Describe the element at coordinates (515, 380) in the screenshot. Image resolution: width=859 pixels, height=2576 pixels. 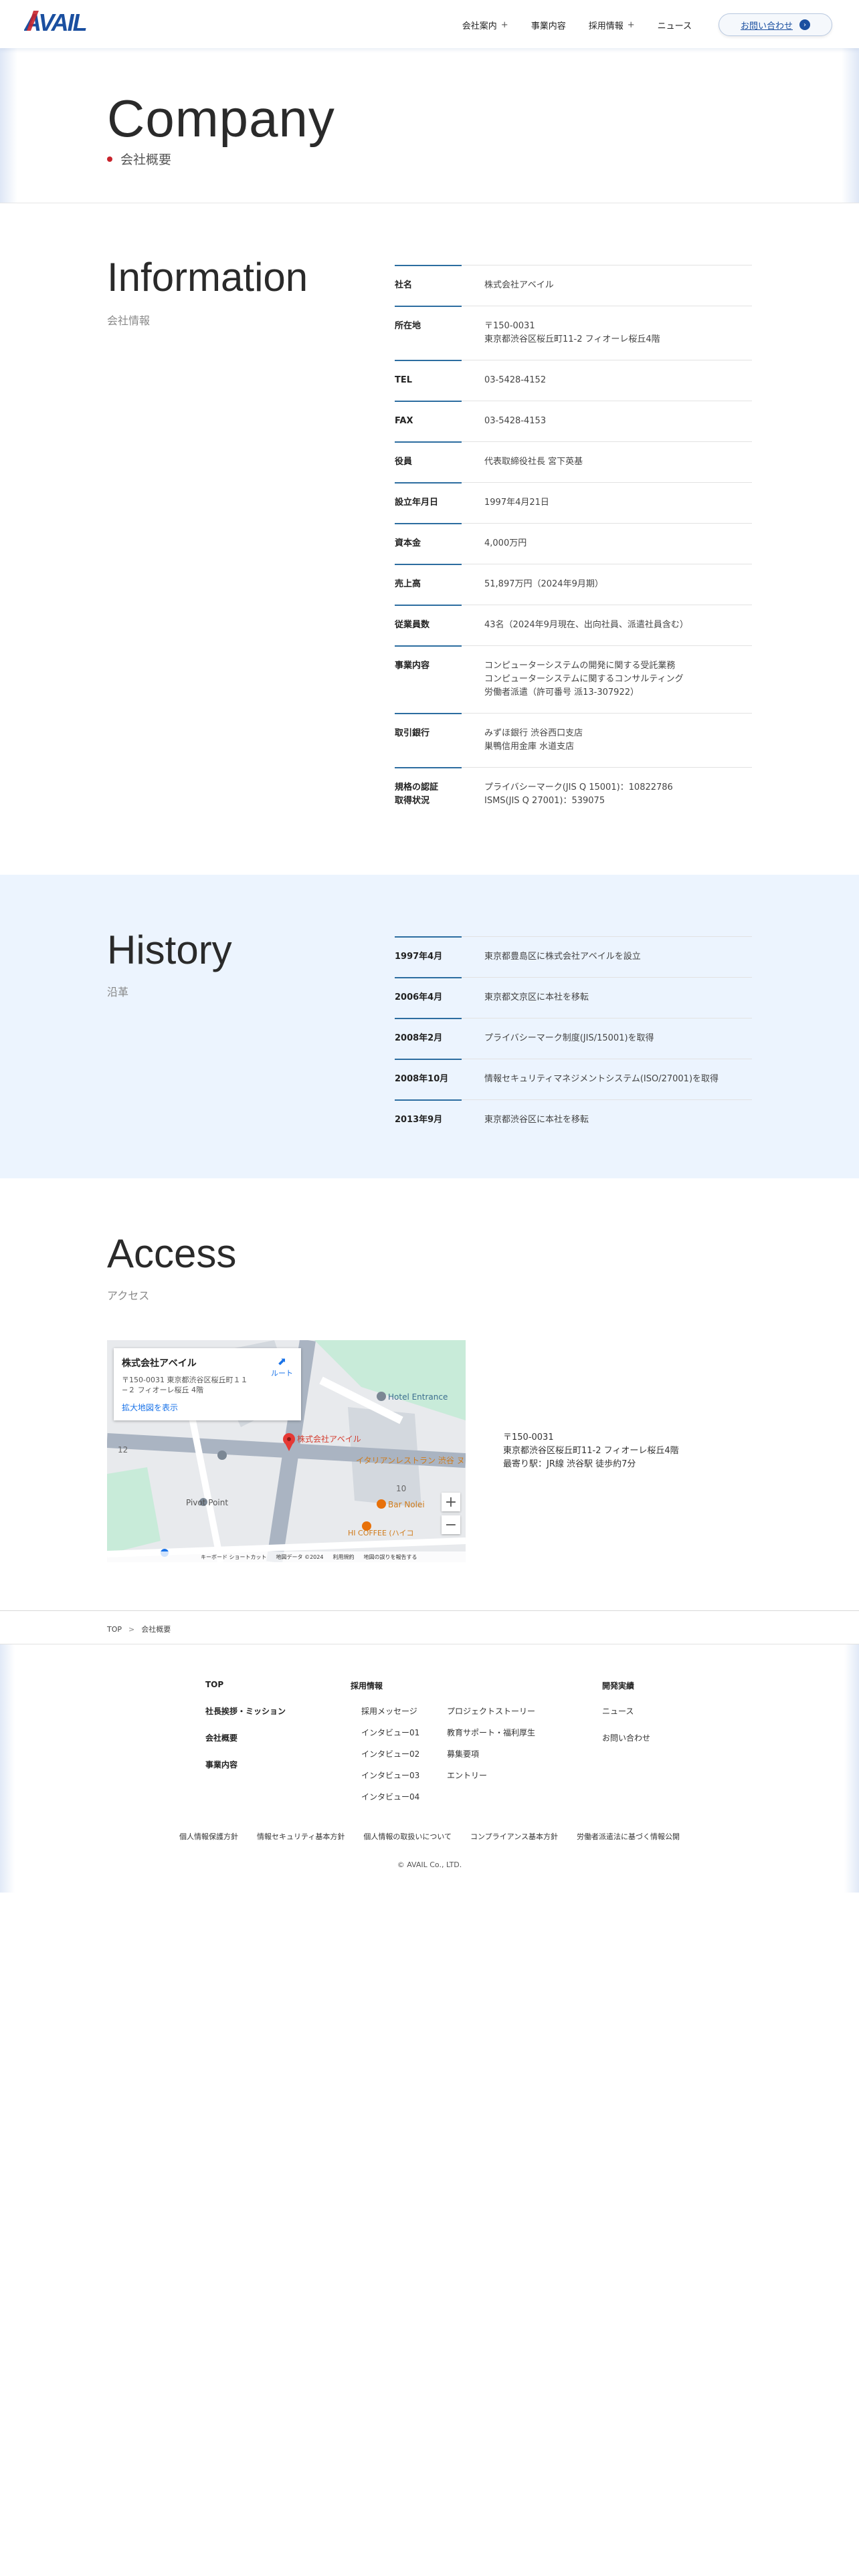
I see `row-value-line: 03-5428-4152` at that location.